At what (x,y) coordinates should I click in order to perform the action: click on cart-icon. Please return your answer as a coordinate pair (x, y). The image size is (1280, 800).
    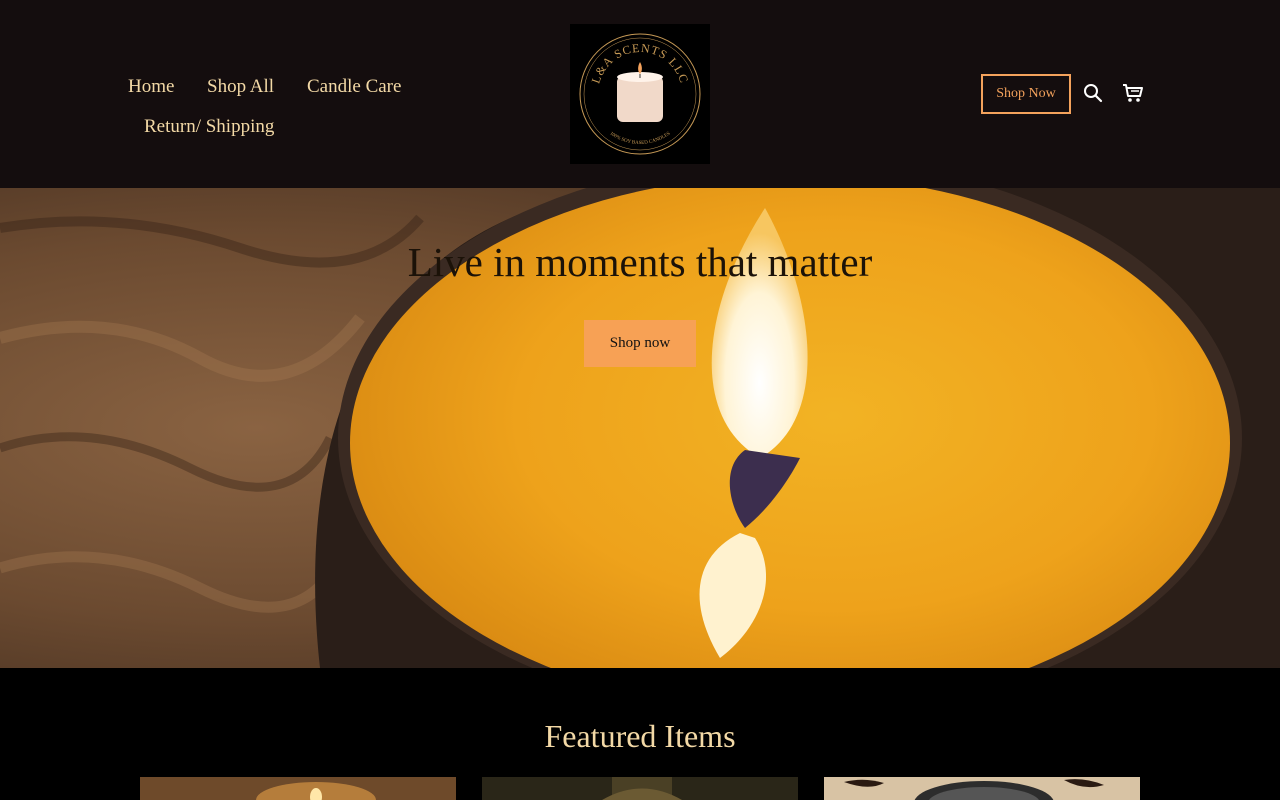
    Looking at the image, I should click on (1133, 93).